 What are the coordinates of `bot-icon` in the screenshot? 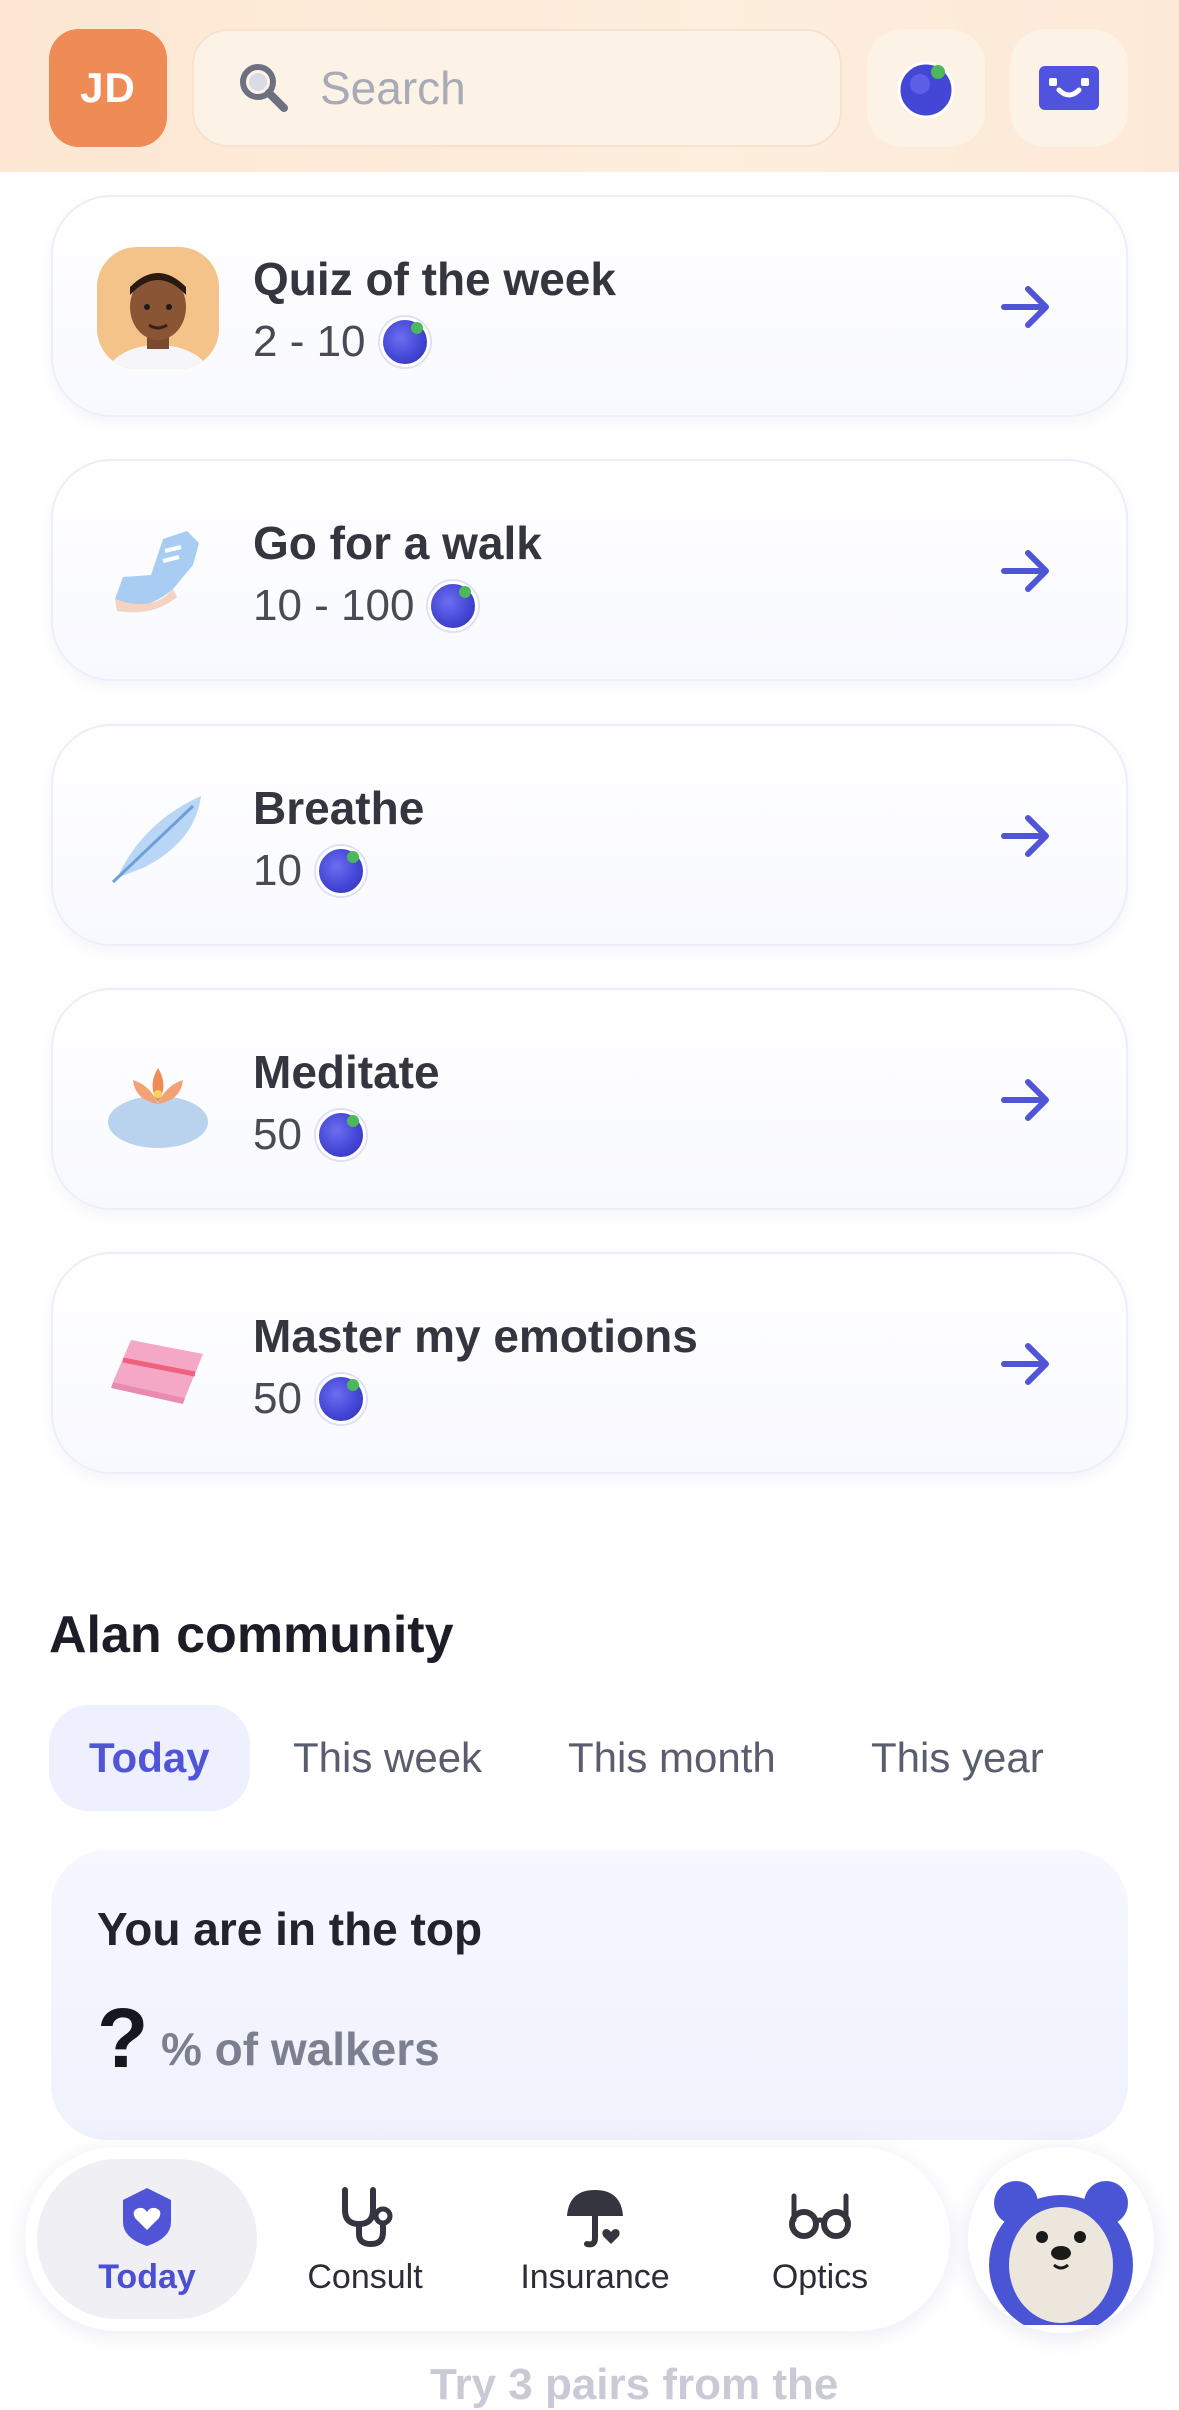 It's located at (1069, 88).